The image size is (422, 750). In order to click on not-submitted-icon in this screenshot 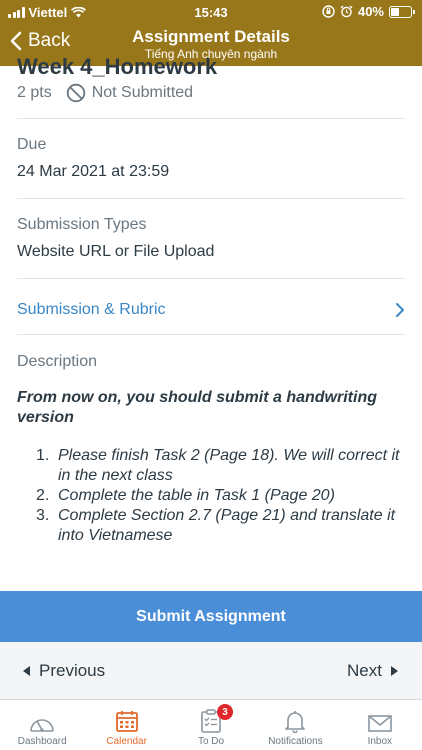, I will do `click(75, 93)`.